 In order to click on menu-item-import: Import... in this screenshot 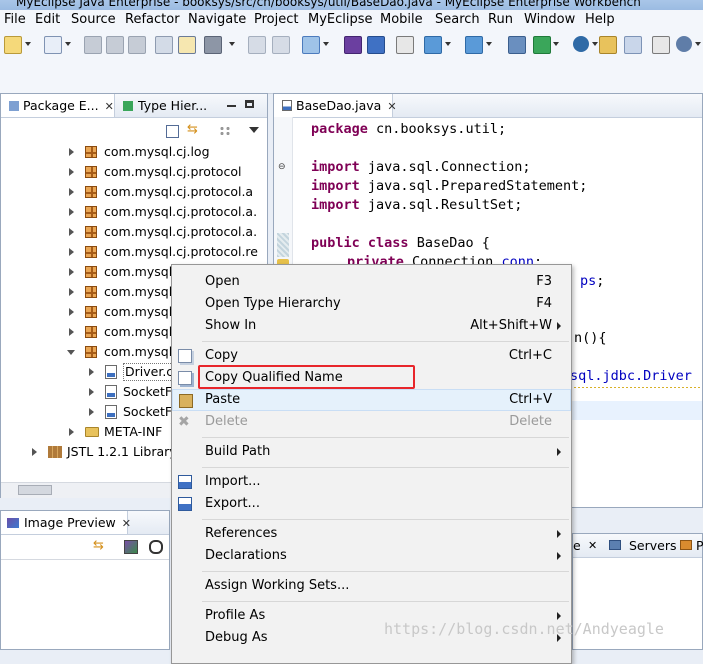, I will do `click(371, 482)`.